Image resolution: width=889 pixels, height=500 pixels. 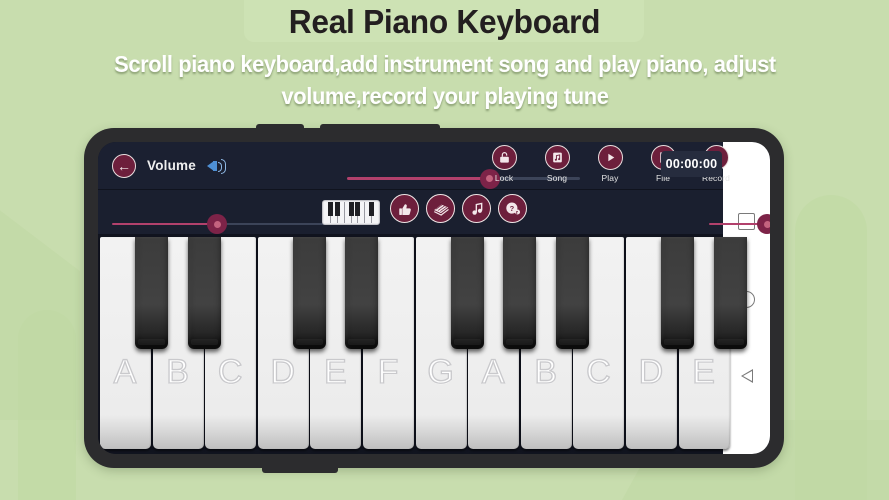 What do you see at coordinates (831, 347) in the screenshot?
I see `bg-shape-pillar-right` at bounding box center [831, 347].